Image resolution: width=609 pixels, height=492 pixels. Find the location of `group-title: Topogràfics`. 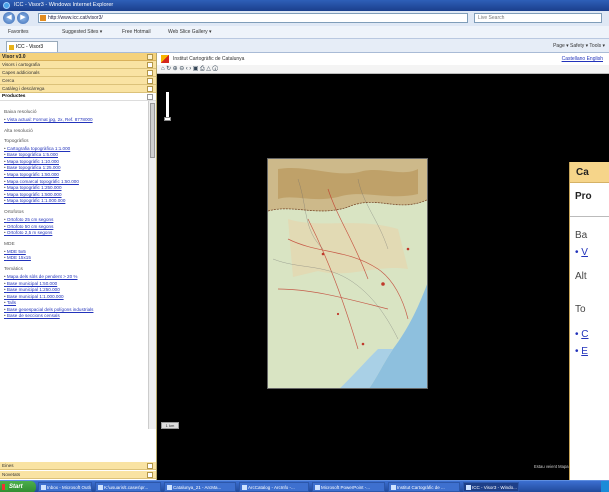

group-title: Topogràfics is located at coordinates (16, 141).